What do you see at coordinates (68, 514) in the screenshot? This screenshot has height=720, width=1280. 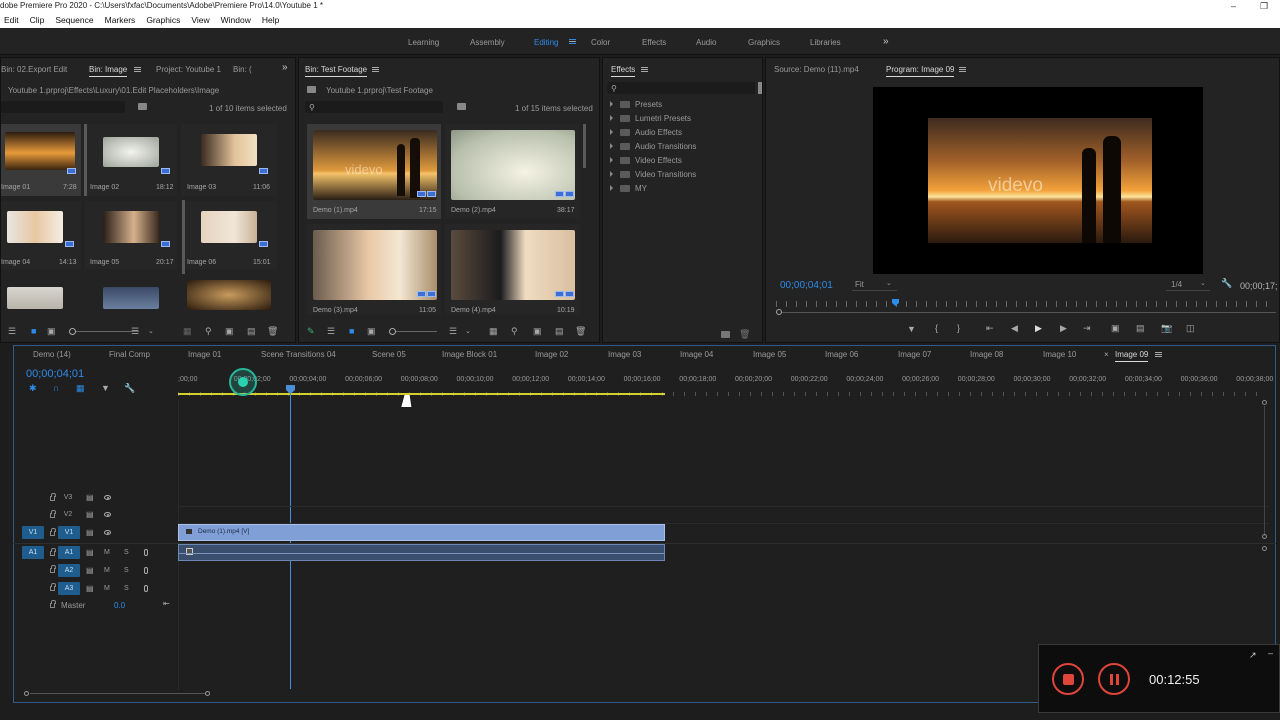 I see `track-label: V2` at bounding box center [68, 514].